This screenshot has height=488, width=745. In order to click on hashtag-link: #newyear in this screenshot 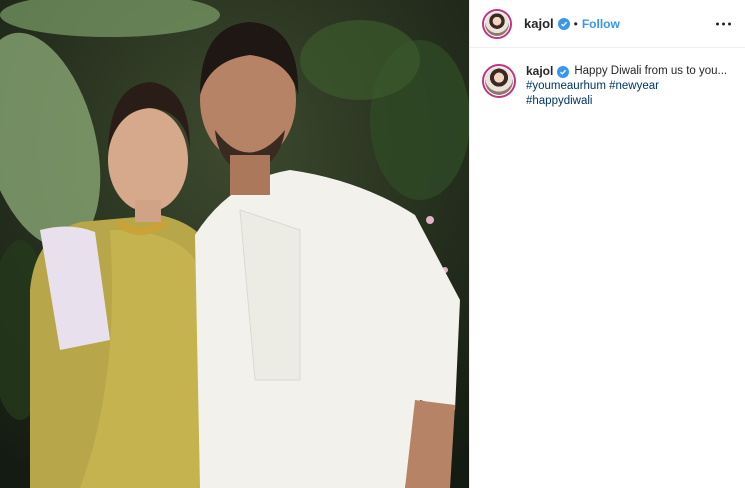, I will do `click(634, 86)`.